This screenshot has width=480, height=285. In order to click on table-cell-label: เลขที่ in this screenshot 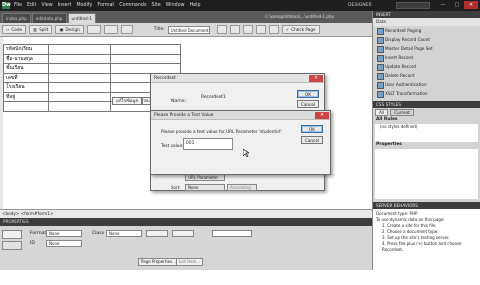, I will do `click(26, 77)`.